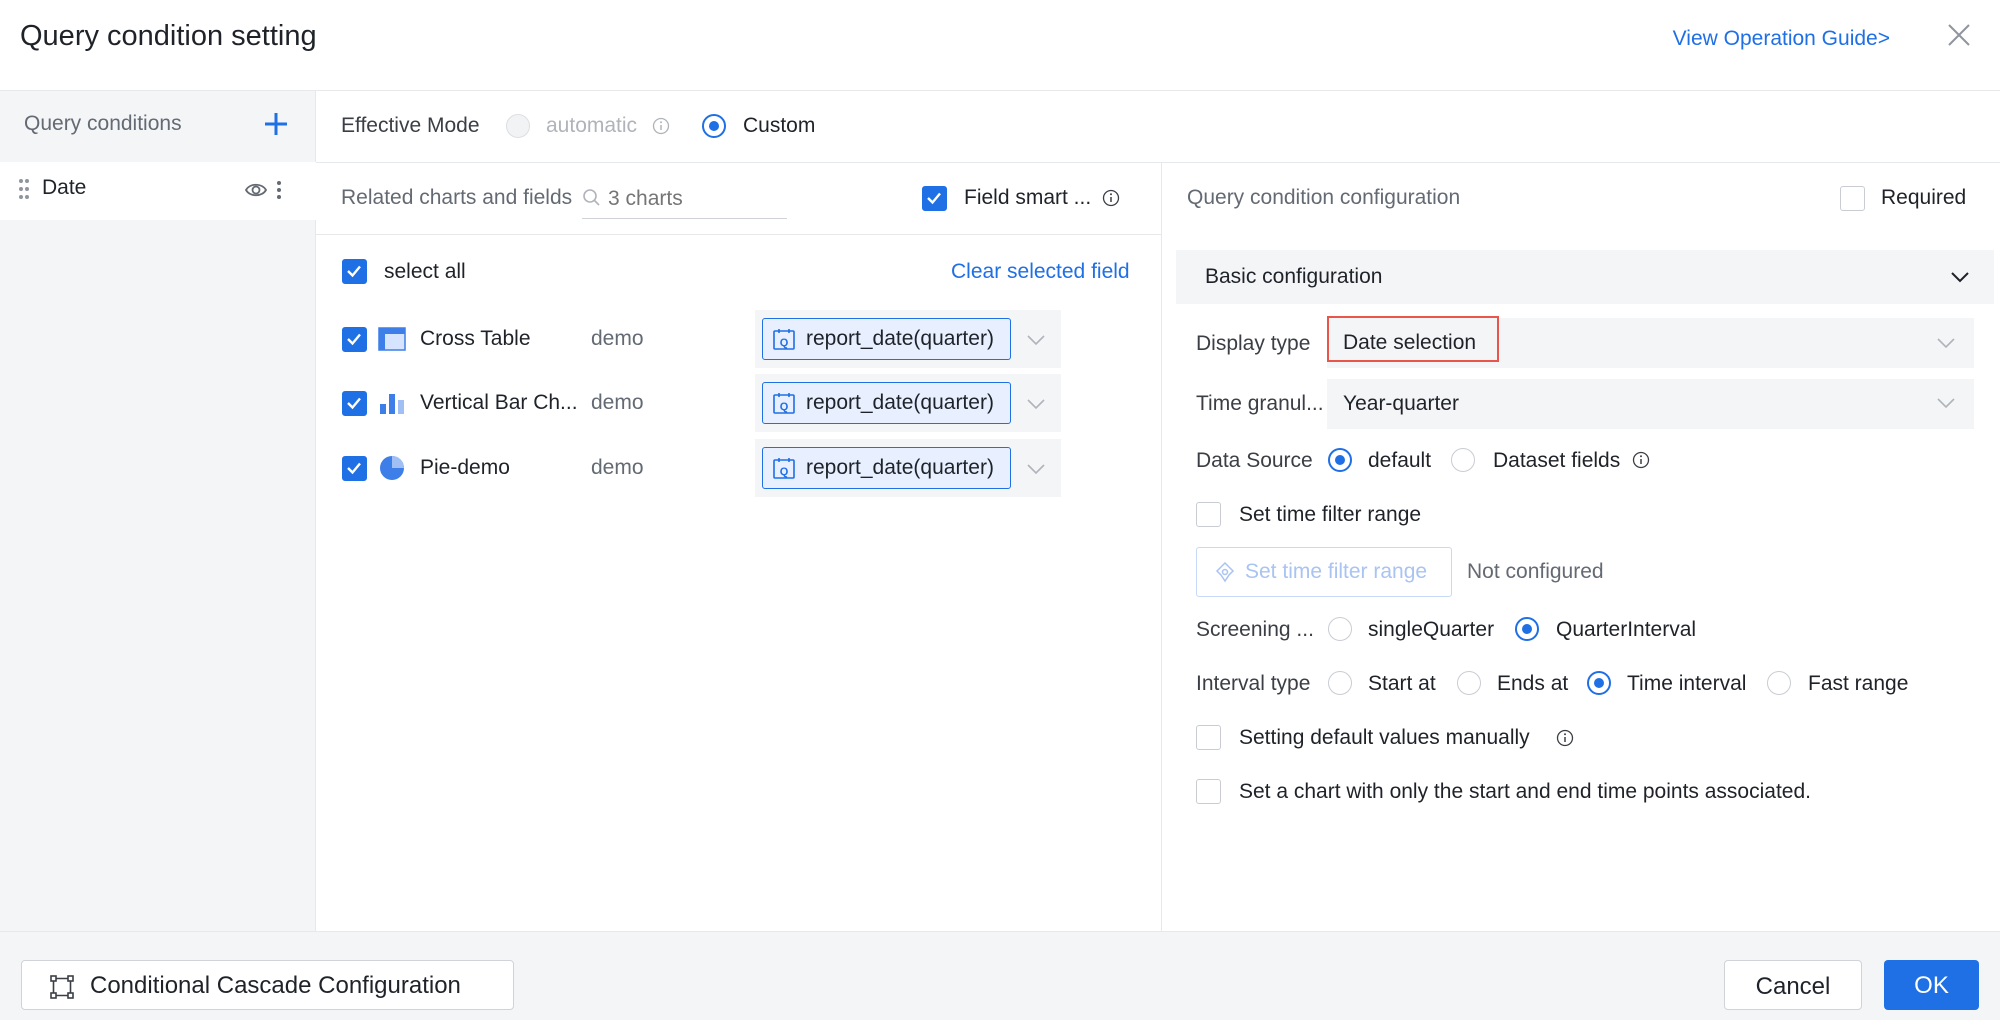 The height and width of the screenshot is (1020, 2000). What do you see at coordinates (1208, 514) in the screenshot?
I see `set-time-filter-checkbox` at bounding box center [1208, 514].